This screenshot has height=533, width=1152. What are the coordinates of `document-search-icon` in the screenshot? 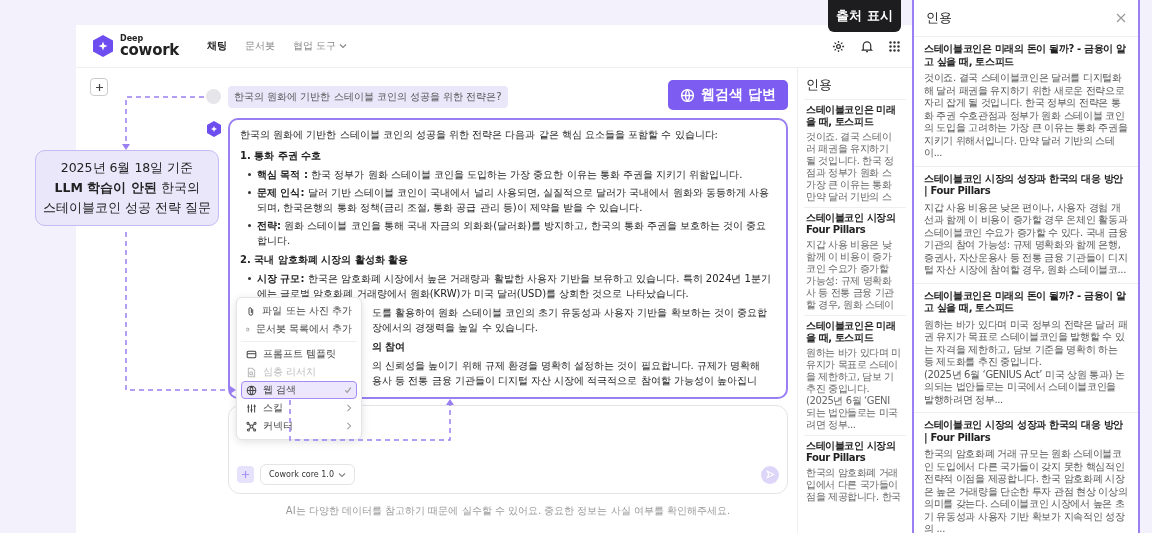 It's located at (251, 372).